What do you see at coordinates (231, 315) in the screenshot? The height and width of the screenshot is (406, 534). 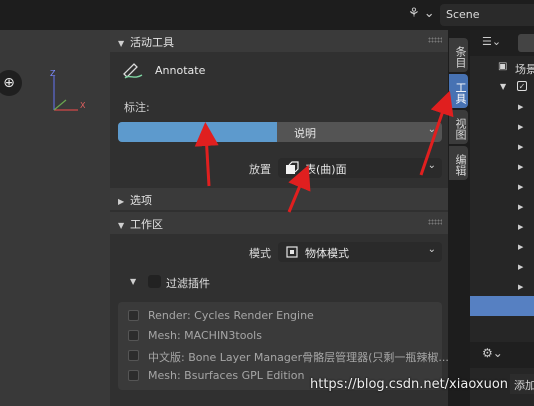 I see `addon-label: Render: Cycles Render Engine` at bounding box center [231, 315].